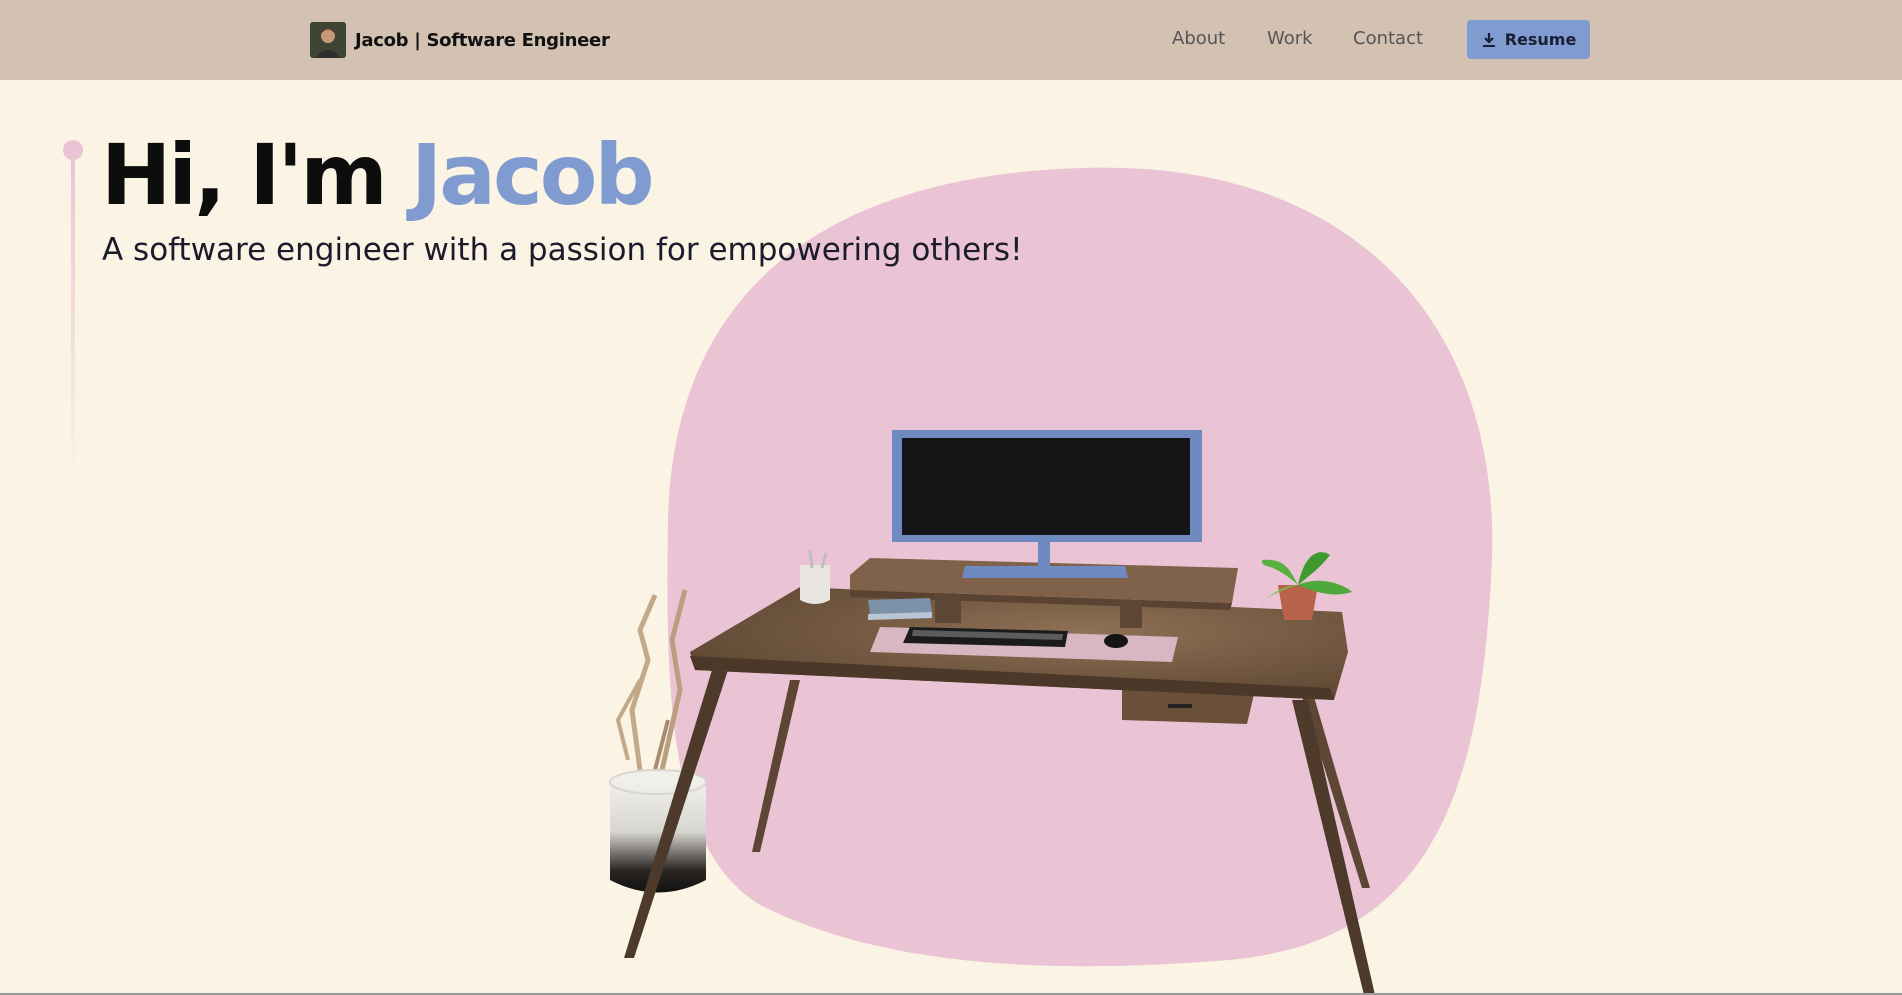 Image resolution: width=1902 pixels, height=995 pixels. What do you see at coordinates (1044, 580) in the screenshot?
I see `monitor-shelf` at bounding box center [1044, 580].